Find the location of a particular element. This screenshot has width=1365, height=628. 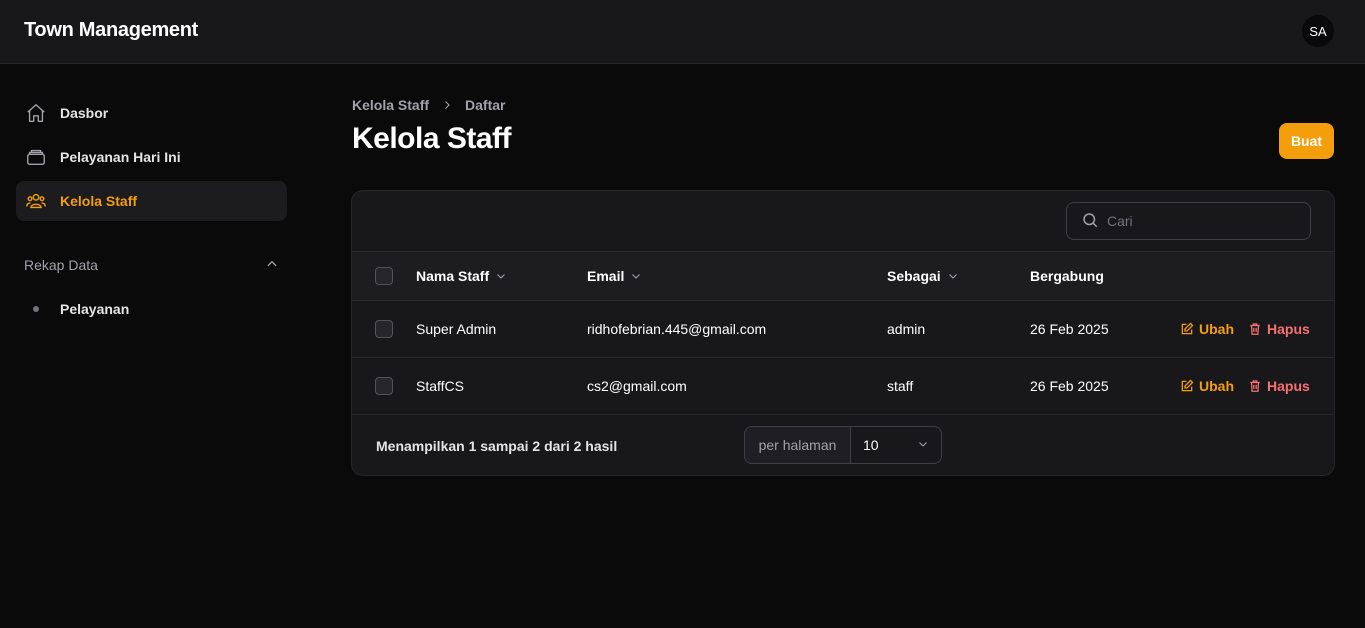

column-header-label: Email is located at coordinates (606, 276).